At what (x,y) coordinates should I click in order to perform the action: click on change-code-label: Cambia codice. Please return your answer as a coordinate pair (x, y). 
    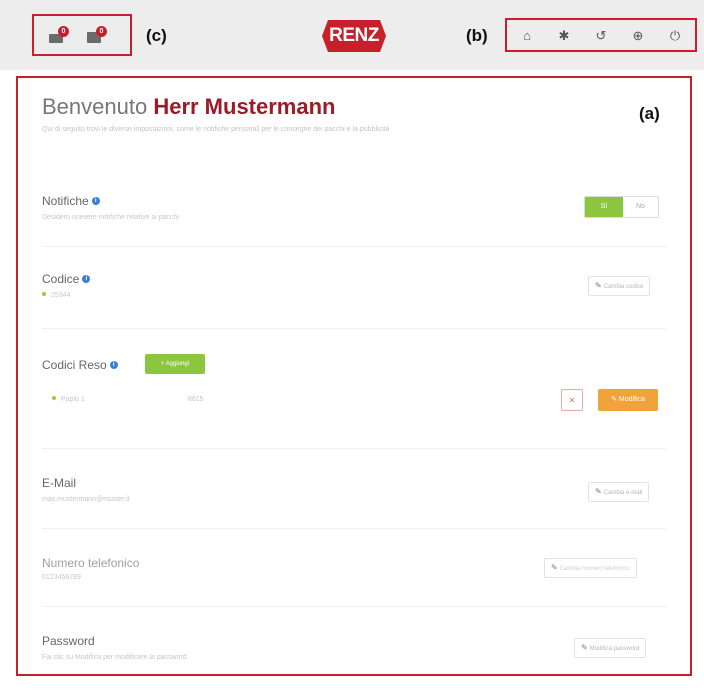
    Looking at the image, I should click on (623, 287).